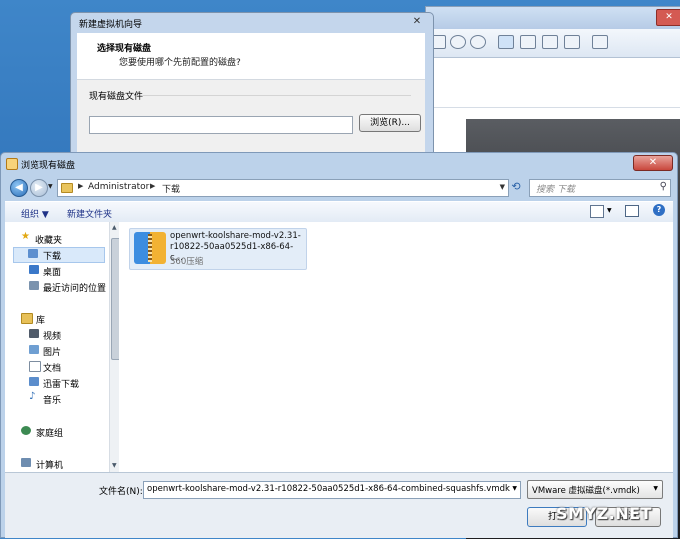 The image size is (680, 539). I want to click on dialog-close-button: ✕, so click(653, 163).